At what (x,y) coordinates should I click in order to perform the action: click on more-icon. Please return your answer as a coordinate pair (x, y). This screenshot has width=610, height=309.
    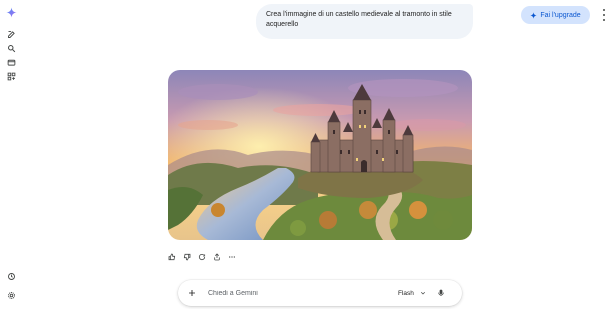
    Looking at the image, I should click on (232, 257).